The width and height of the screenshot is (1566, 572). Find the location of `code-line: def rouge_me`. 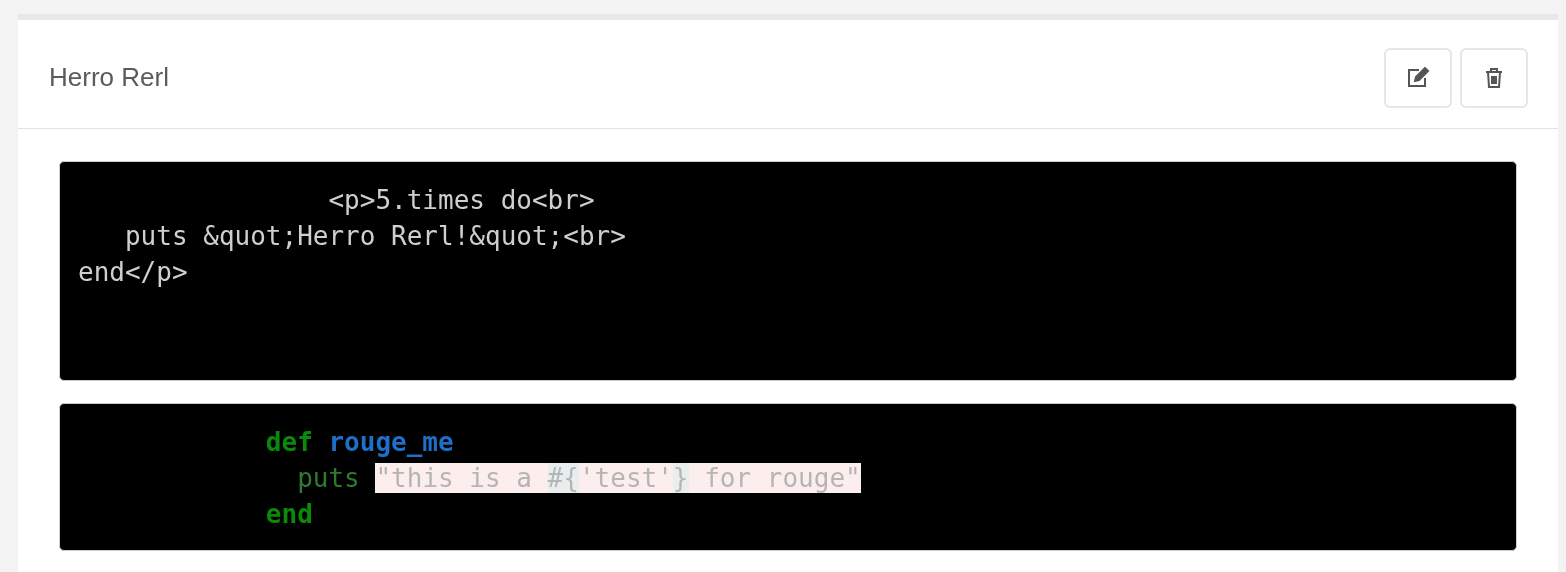

code-line: def rouge_me is located at coordinates (359, 442).